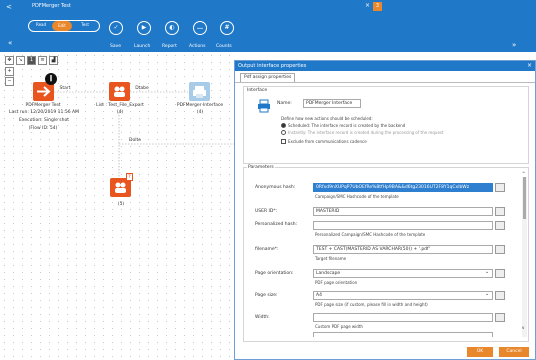 The image size is (536, 360). I want to click on save-button: Save, so click(115, 46).